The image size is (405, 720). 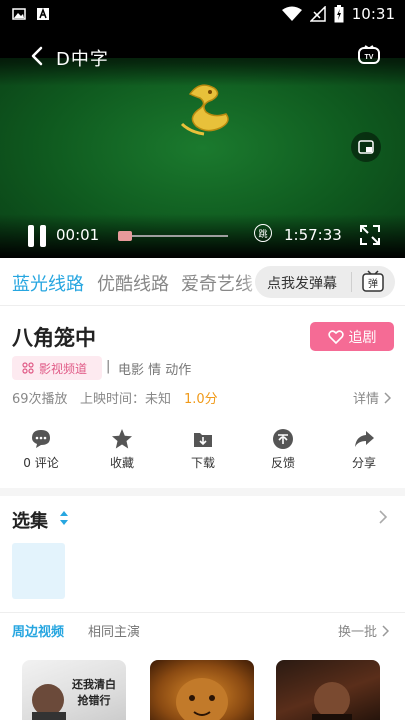 What do you see at coordinates (155, 370) in the screenshot?
I see `genre-tags: 电影 情 动作` at bounding box center [155, 370].